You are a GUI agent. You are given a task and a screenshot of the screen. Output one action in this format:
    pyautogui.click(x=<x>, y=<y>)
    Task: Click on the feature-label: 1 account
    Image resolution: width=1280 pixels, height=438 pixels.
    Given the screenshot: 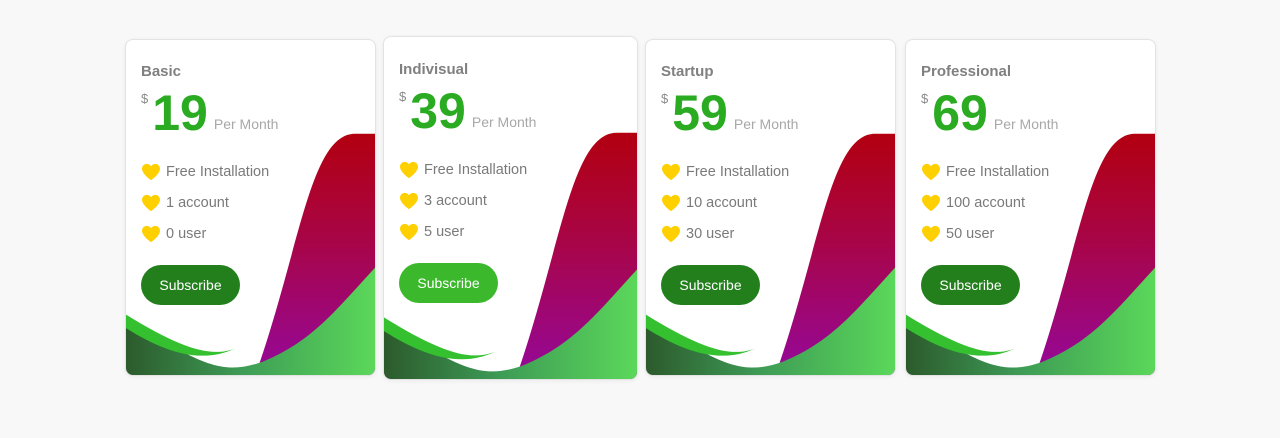 What is the action you would take?
    pyautogui.click(x=197, y=202)
    